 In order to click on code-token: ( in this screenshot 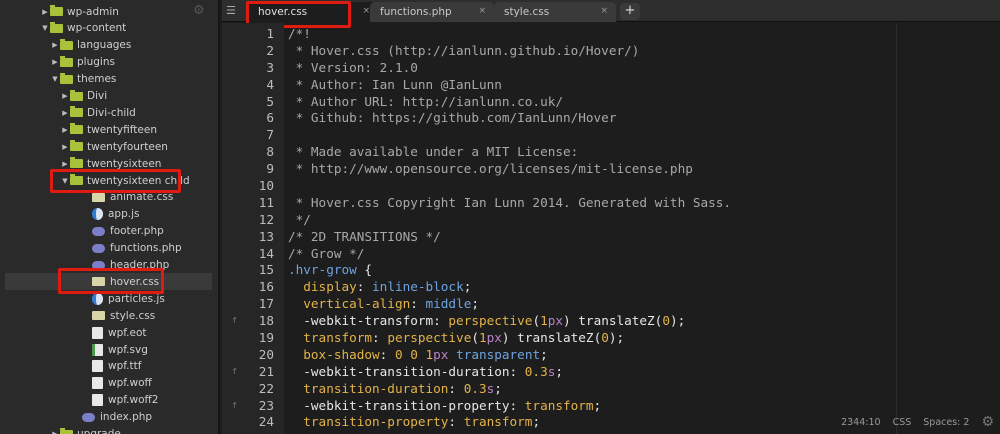, I will do `click(475, 338)`.